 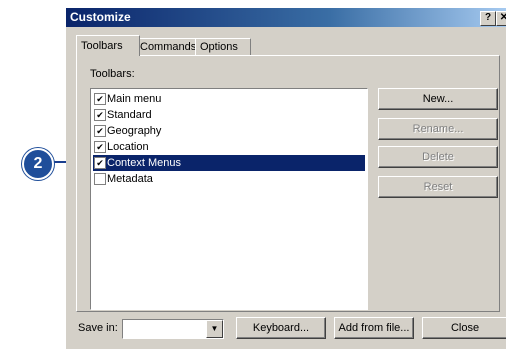 What do you see at coordinates (488, 18) in the screenshot?
I see `help-button: ?` at bounding box center [488, 18].